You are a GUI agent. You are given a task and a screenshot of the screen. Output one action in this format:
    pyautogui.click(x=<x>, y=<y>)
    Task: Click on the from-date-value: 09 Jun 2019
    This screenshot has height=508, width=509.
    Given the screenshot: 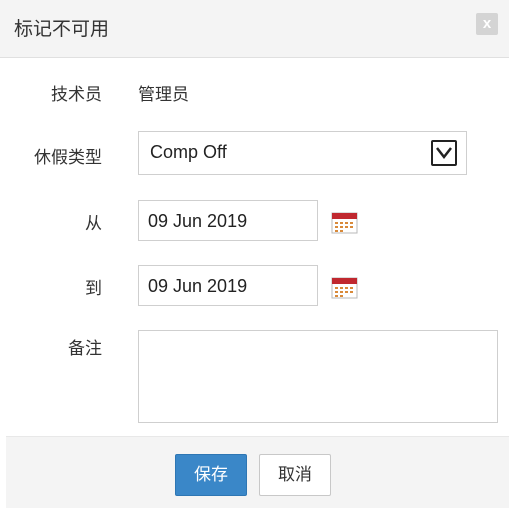 What is the action you would take?
    pyautogui.click(x=198, y=221)
    